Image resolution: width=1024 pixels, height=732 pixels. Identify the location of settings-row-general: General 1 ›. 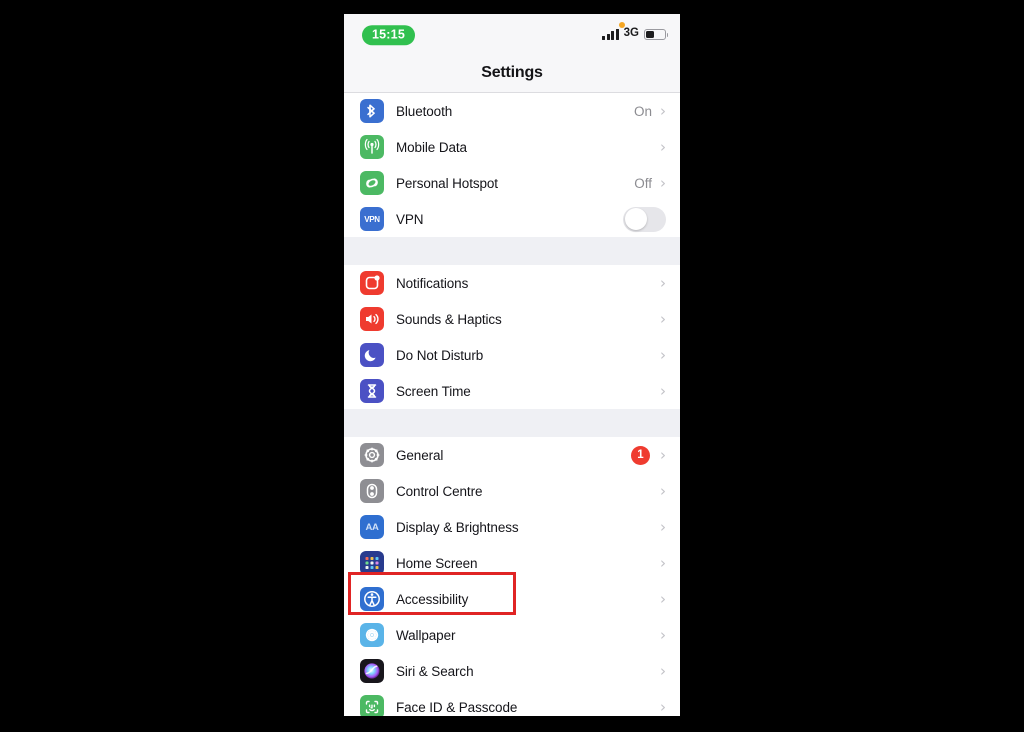
(512, 455).